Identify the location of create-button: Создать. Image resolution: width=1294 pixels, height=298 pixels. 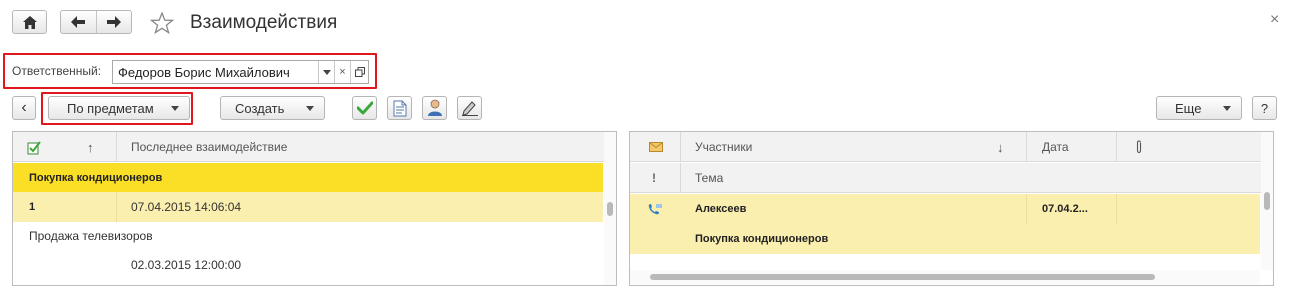
(272, 108).